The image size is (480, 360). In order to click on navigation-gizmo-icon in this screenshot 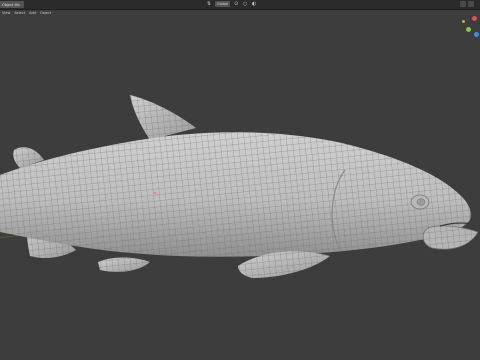, I will do `click(471, 29)`.